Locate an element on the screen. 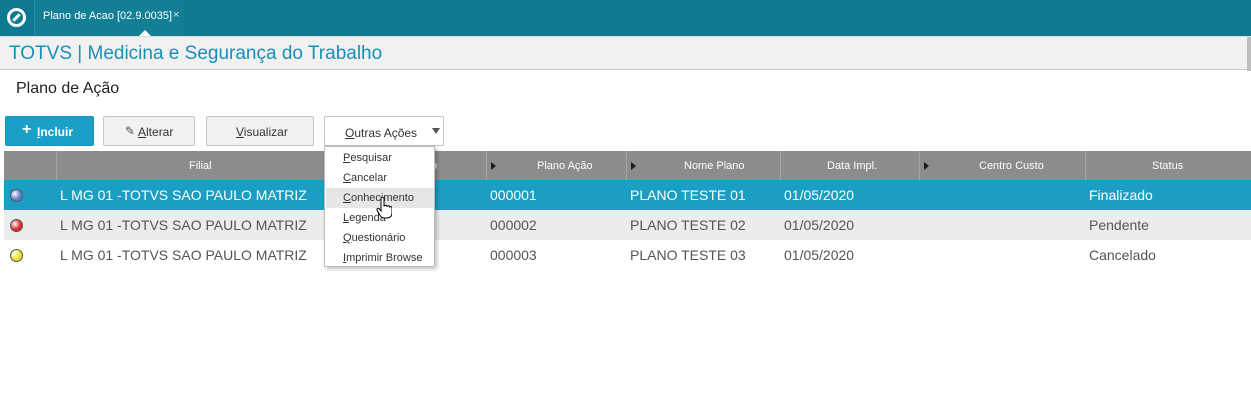 Image resolution: width=1251 pixels, height=416 pixels. column-header-filial: Filial is located at coordinates (191, 165).